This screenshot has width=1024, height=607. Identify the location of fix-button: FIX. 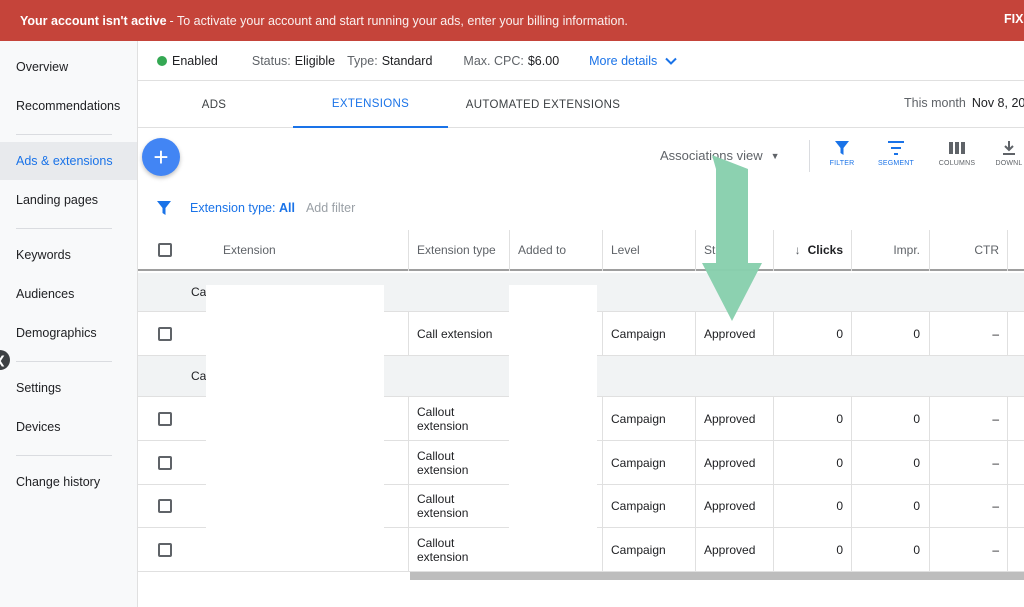
(1014, 19).